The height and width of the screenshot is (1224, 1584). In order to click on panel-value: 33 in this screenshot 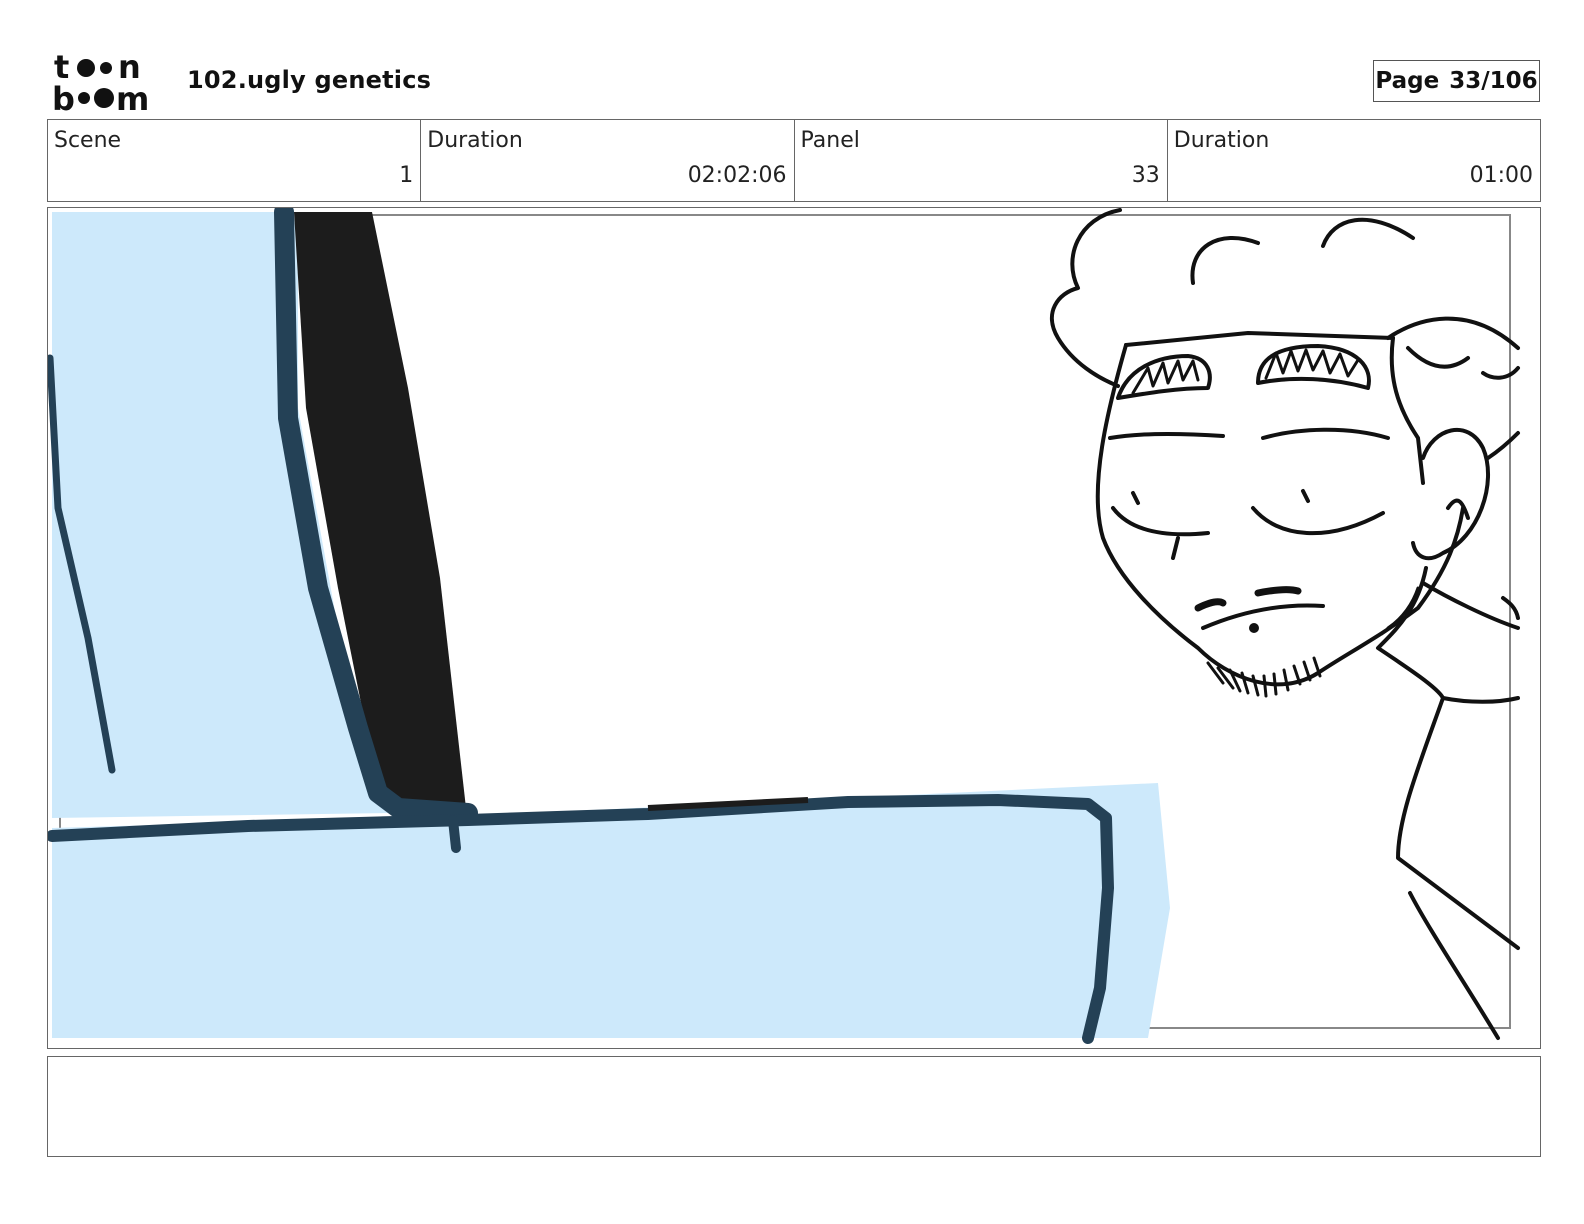, I will do `click(1145, 175)`.